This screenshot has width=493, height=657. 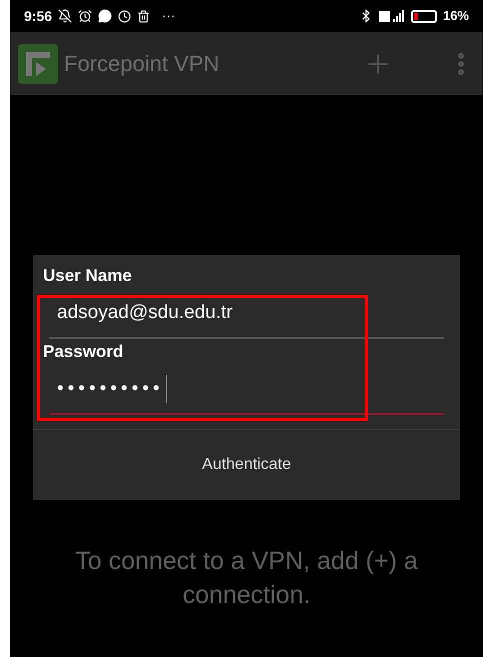 I want to click on app-logo-icon, so click(x=38, y=64).